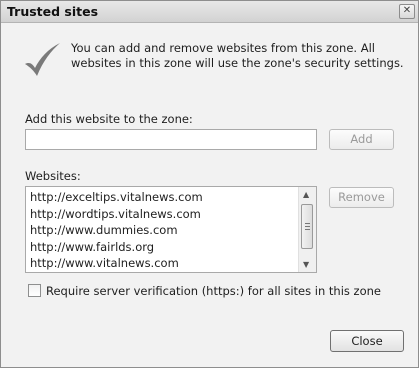  Describe the element at coordinates (163, 247) in the screenshot. I see `website-list-item: http://www.fairlds.org` at that location.